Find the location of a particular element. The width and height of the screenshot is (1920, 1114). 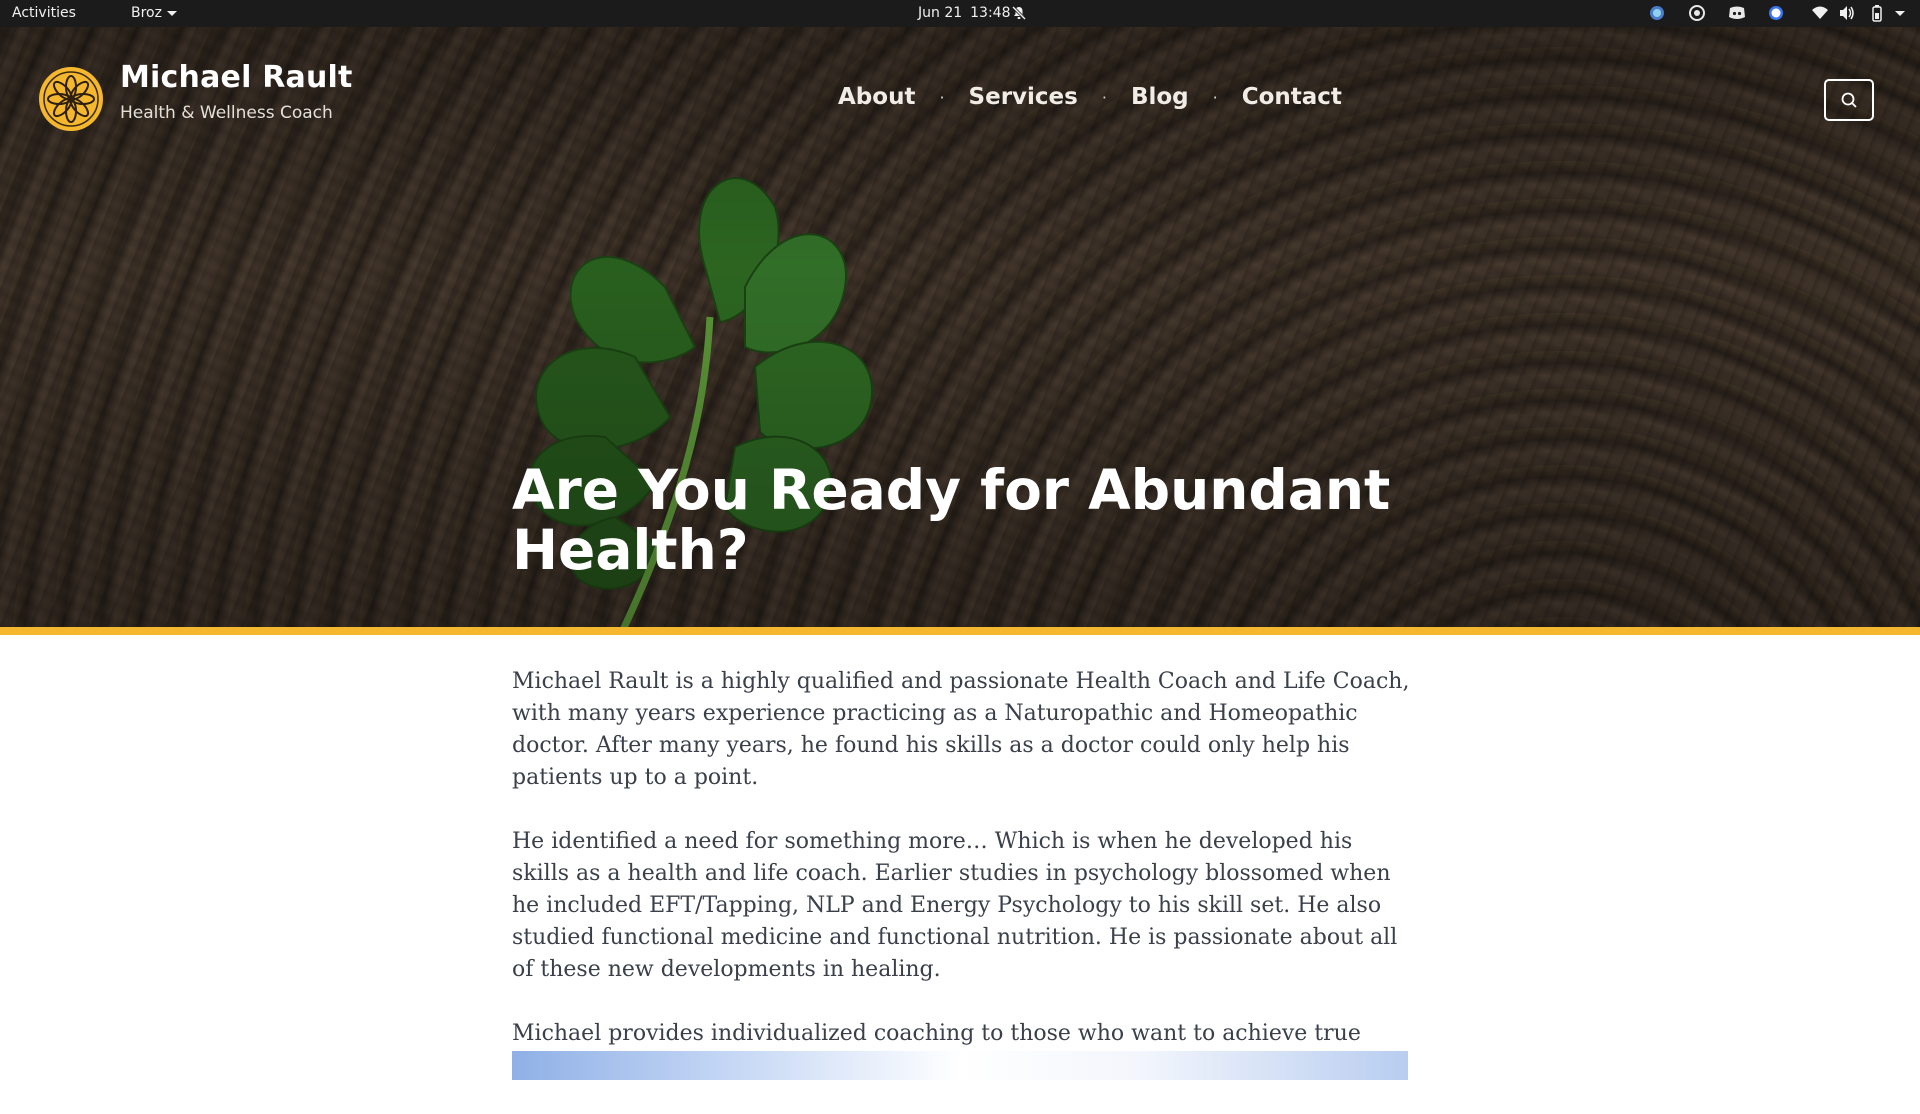

main-navigation: About · Services · Blog · Contact is located at coordinates (1090, 97).